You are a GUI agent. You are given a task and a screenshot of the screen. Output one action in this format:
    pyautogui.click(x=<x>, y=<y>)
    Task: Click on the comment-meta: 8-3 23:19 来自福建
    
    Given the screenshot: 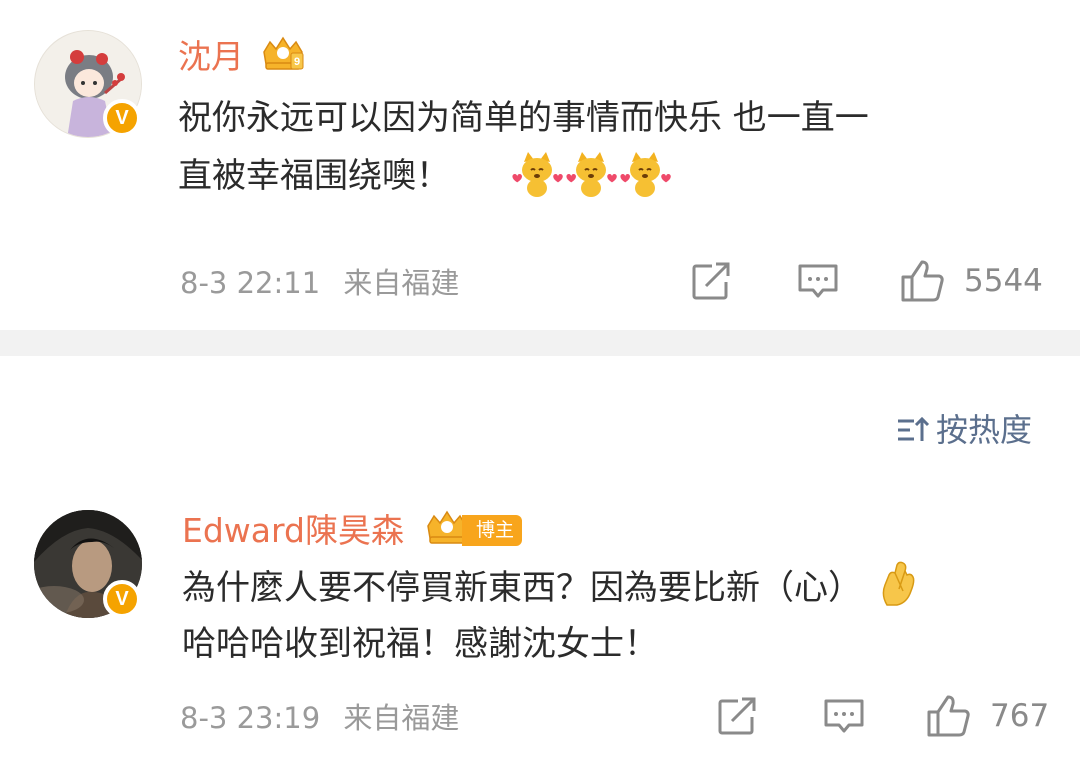 What is the action you would take?
    pyautogui.click(x=319, y=718)
    